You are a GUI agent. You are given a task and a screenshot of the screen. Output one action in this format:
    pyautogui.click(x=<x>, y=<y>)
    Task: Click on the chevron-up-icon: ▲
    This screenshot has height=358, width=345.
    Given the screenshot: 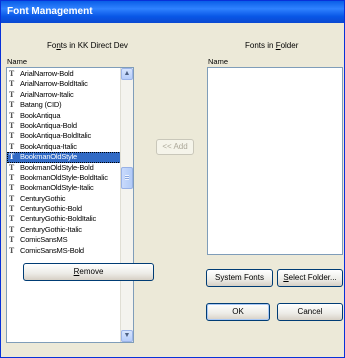 What is the action you would take?
    pyautogui.click(x=127, y=73)
    